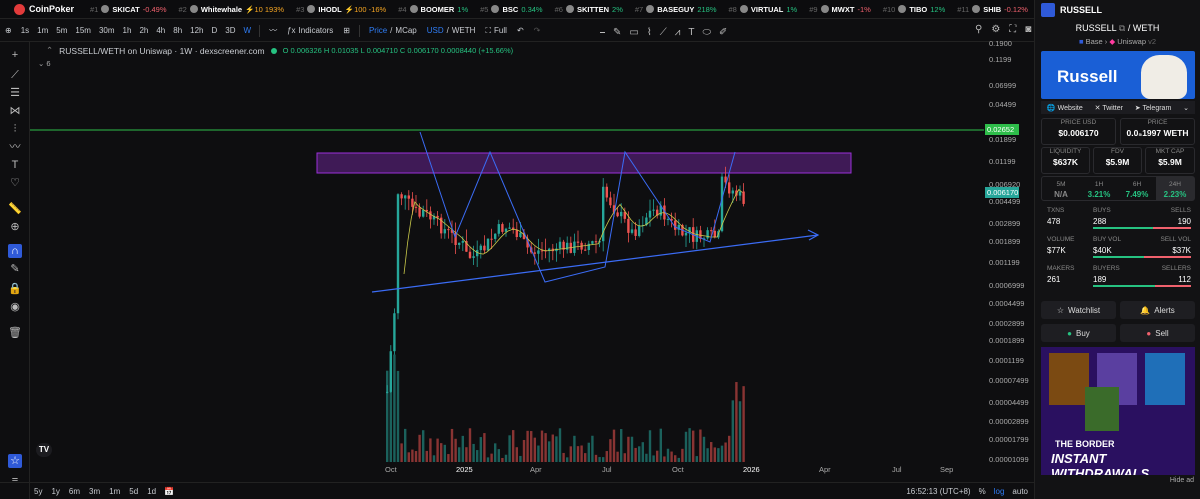  What do you see at coordinates (177, 30) in the screenshot?
I see `timeframe-8h: 8h` at bounding box center [177, 30].